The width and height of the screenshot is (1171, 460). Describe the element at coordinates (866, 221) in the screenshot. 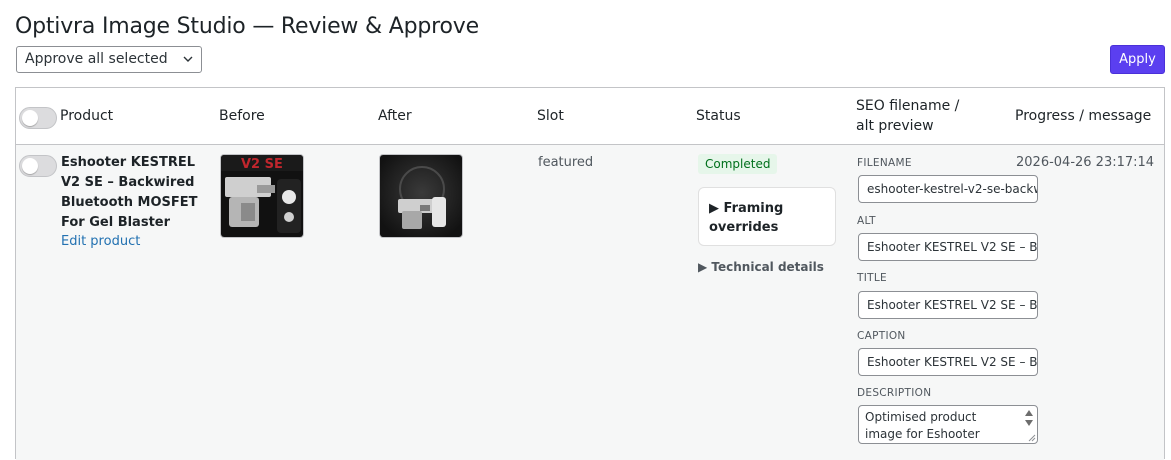

I see `alt-label: ALT` at that location.